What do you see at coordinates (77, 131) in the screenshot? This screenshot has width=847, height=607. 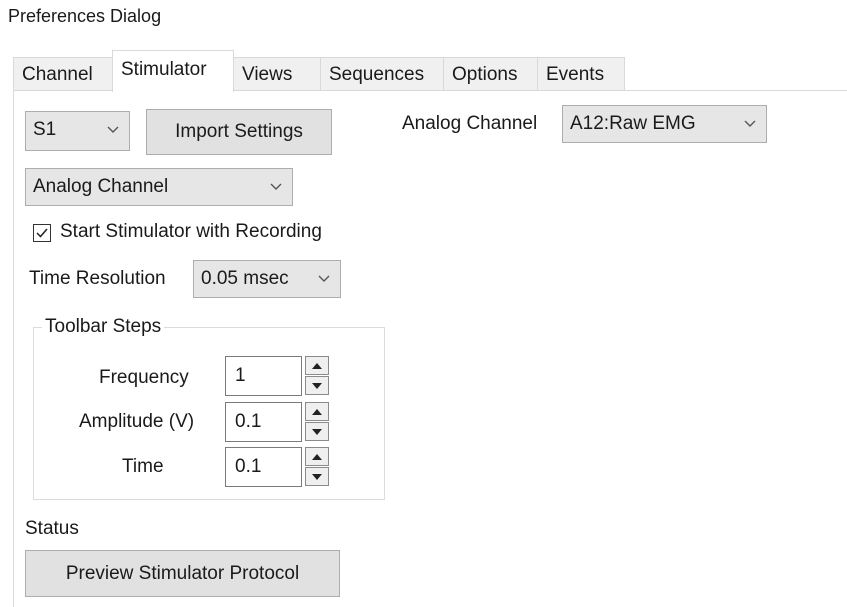 I see `stimulator-select: S1` at bounding box center [77, 131].